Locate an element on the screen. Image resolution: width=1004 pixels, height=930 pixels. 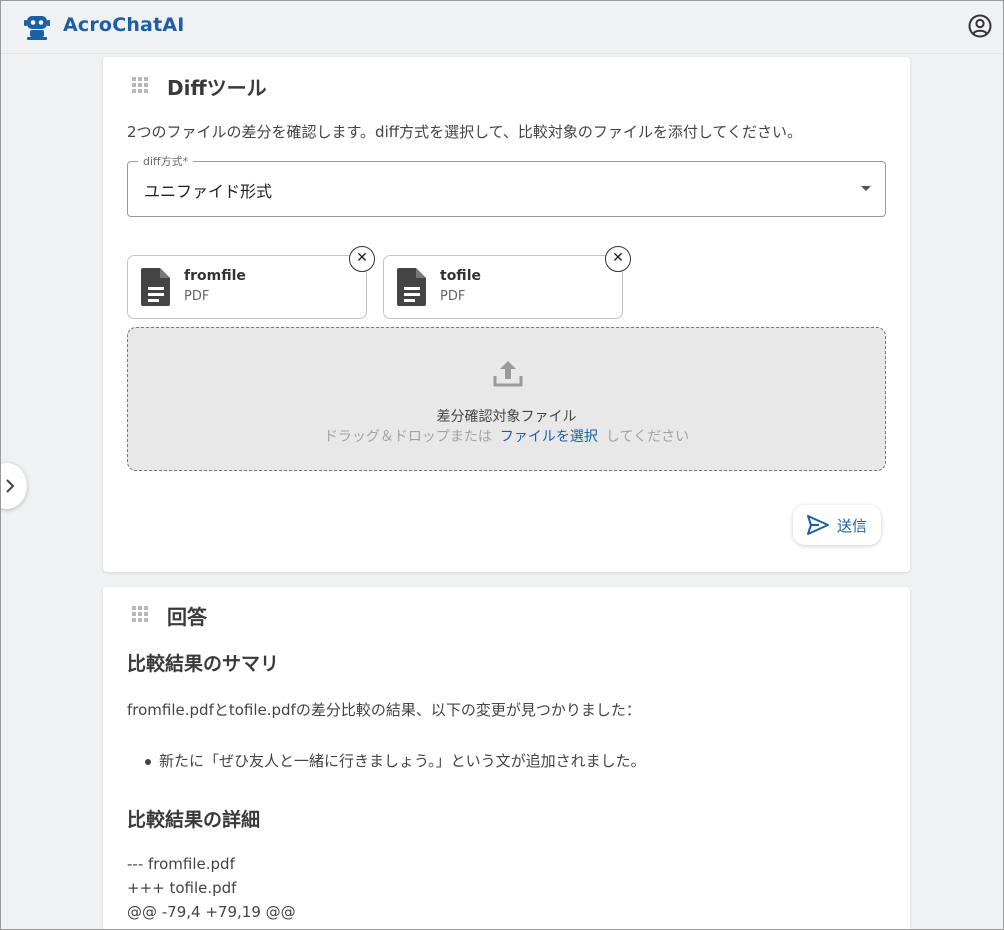
dropzone-hint: ドラッグ＆ドロップまたは ファイルを選択 してください is located at coordinates (506, 436).